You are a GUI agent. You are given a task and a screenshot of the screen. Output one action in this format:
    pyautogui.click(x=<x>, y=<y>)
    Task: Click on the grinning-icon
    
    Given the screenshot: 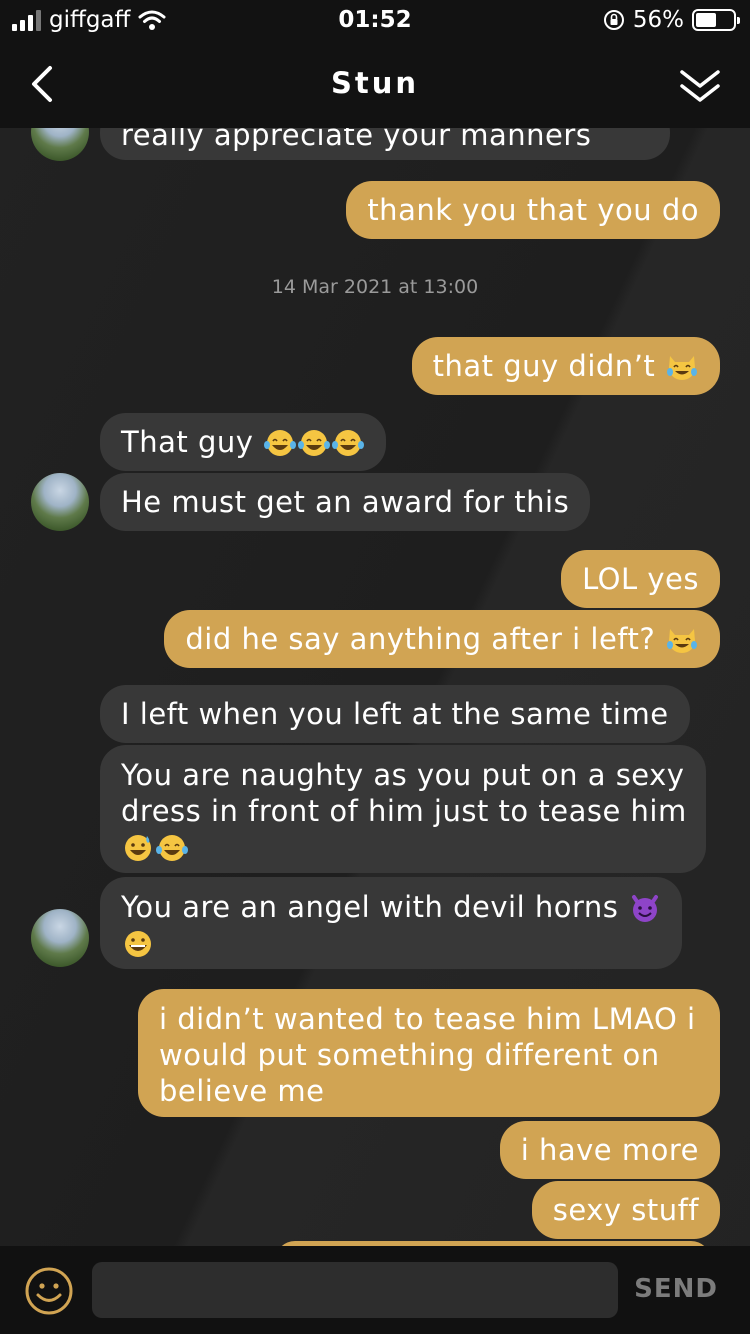 What is the action you would take?
    pyautogui.click(x=138, y=944)
    